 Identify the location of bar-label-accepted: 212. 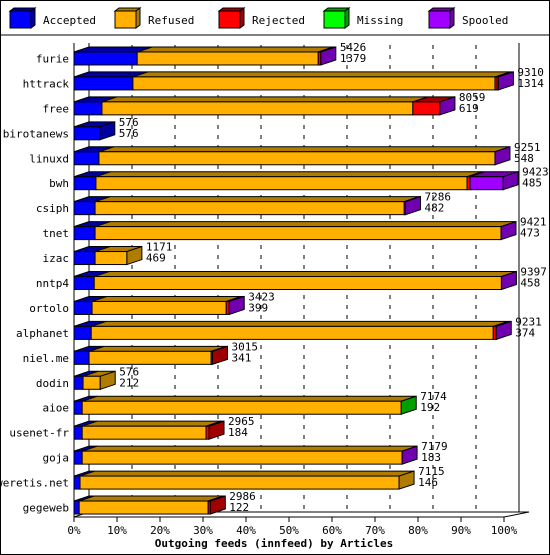
(129, 382).